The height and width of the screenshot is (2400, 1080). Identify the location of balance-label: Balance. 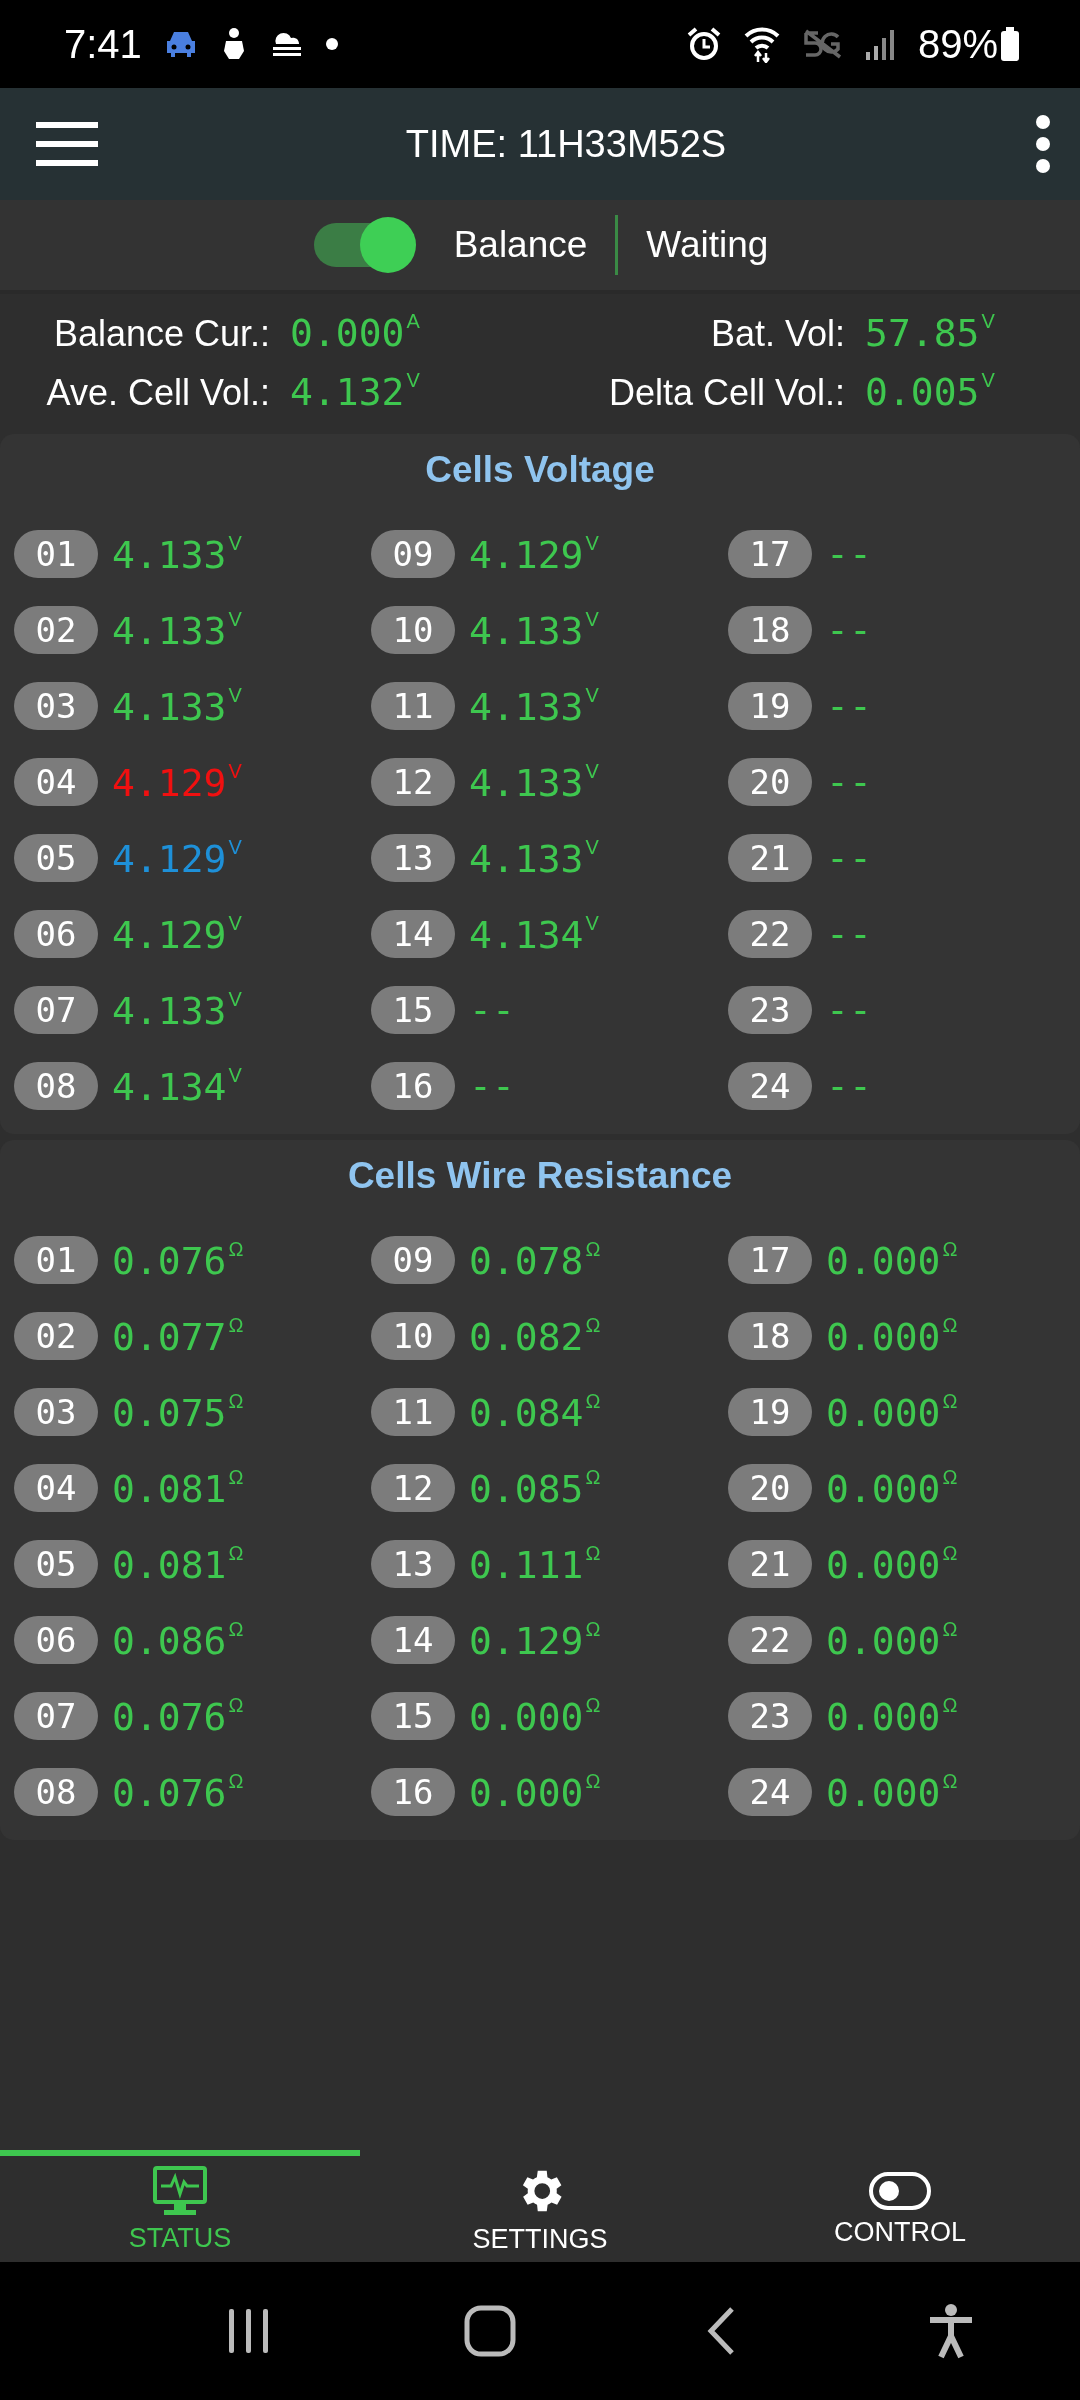
(520, 245).